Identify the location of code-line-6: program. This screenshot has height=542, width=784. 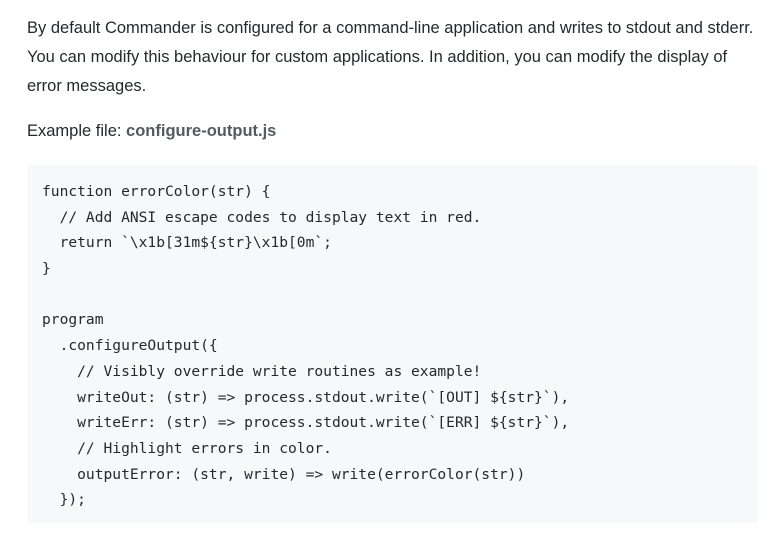
(73, 320).